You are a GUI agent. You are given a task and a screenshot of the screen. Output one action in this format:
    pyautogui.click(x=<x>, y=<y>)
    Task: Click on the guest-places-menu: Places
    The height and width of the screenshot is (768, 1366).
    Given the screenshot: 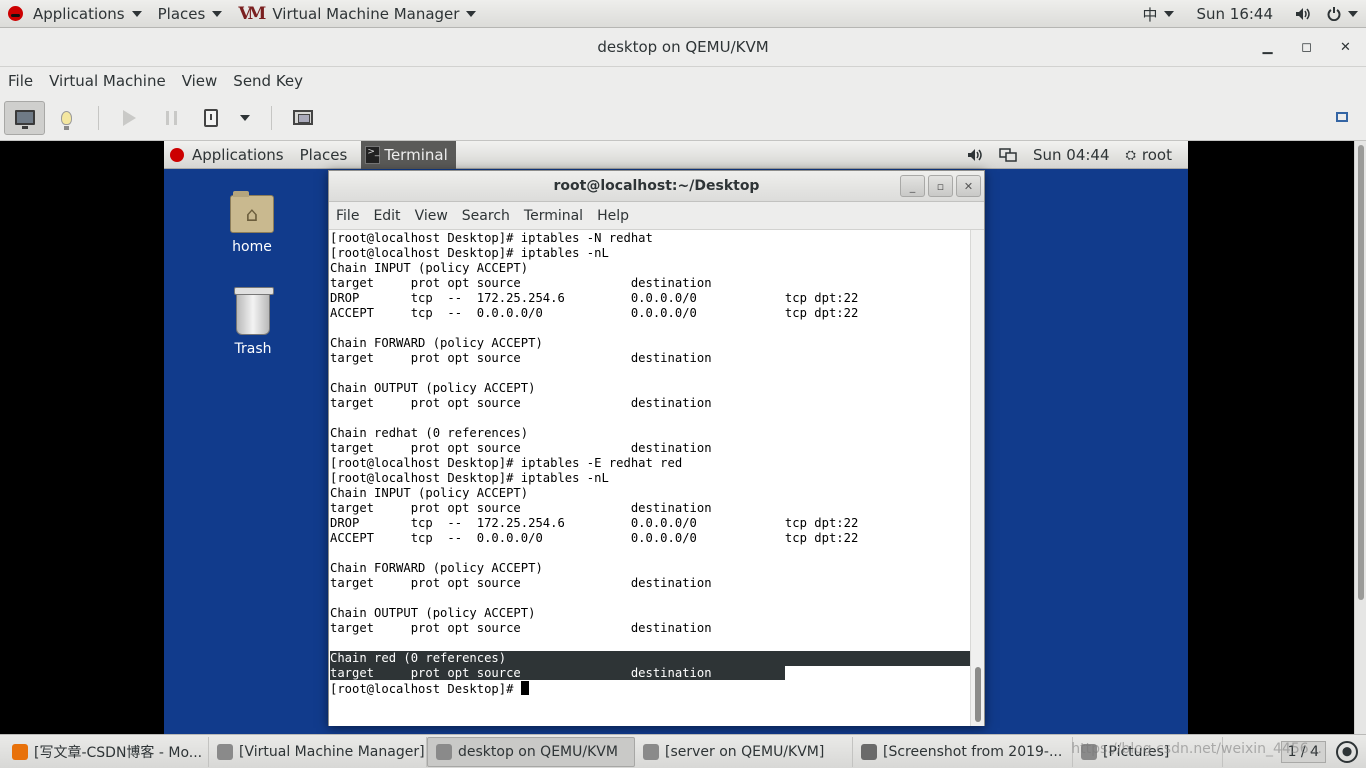 What is the action you would take?
    pyautogui.click(x=324, y=155)
    